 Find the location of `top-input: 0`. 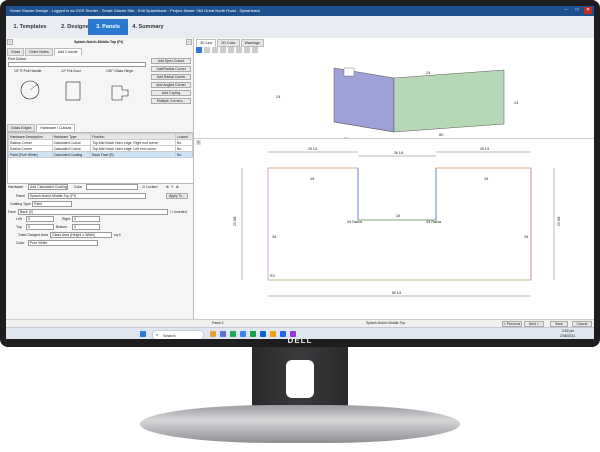

top-input: 0 is located at coordinates (40, 227).